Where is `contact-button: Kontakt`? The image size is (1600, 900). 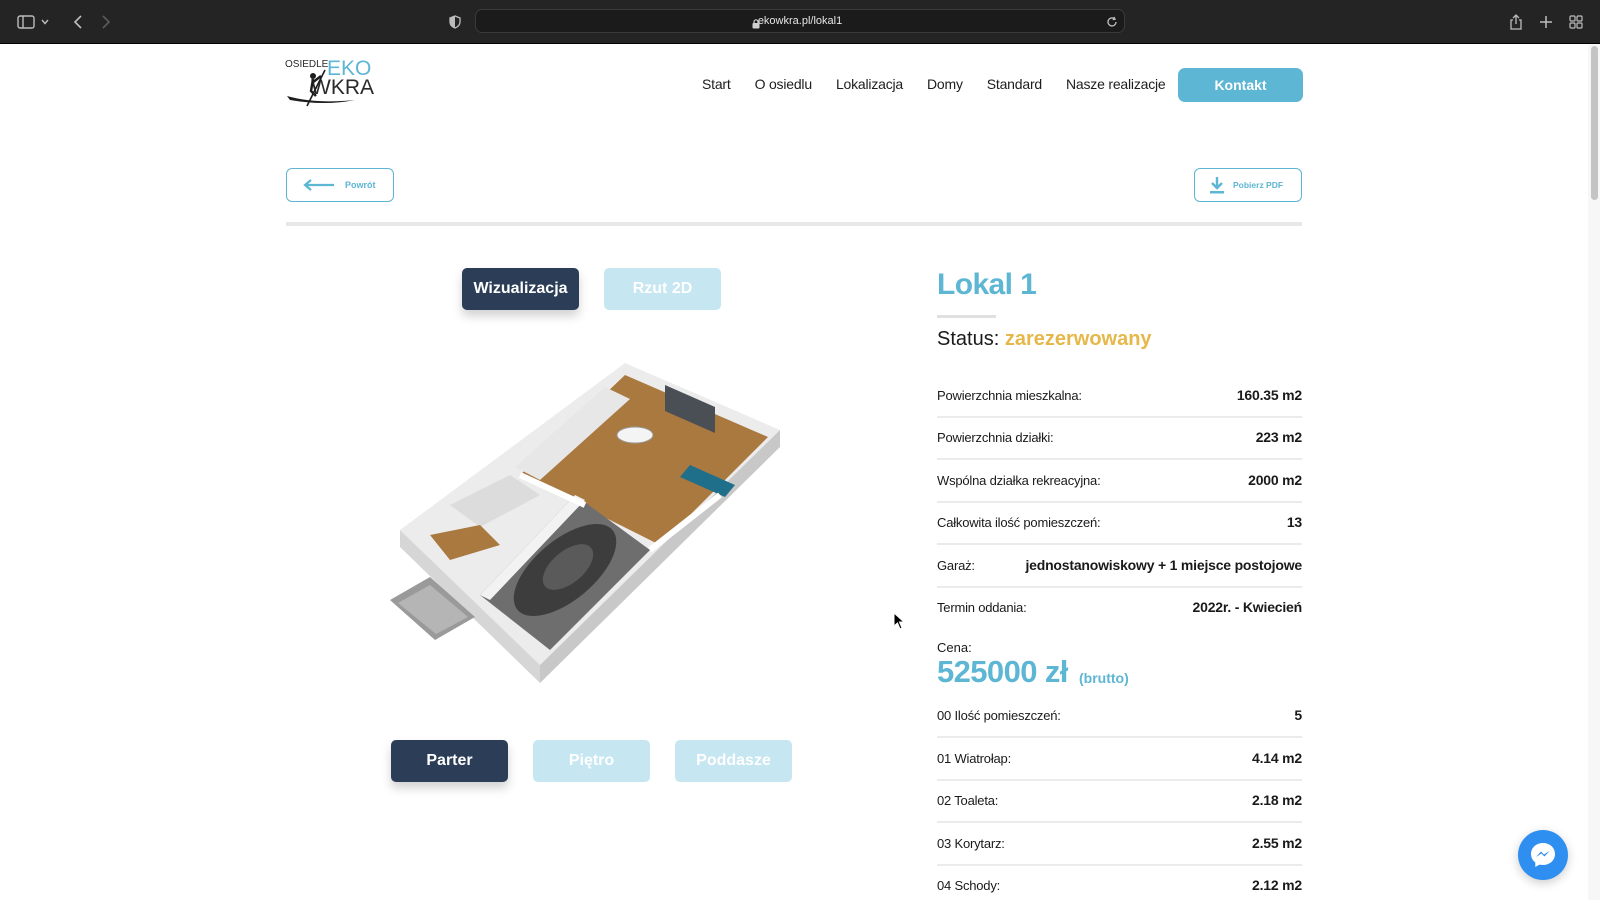
contact-button: Kontakt is located at coordinates (1240, 85).